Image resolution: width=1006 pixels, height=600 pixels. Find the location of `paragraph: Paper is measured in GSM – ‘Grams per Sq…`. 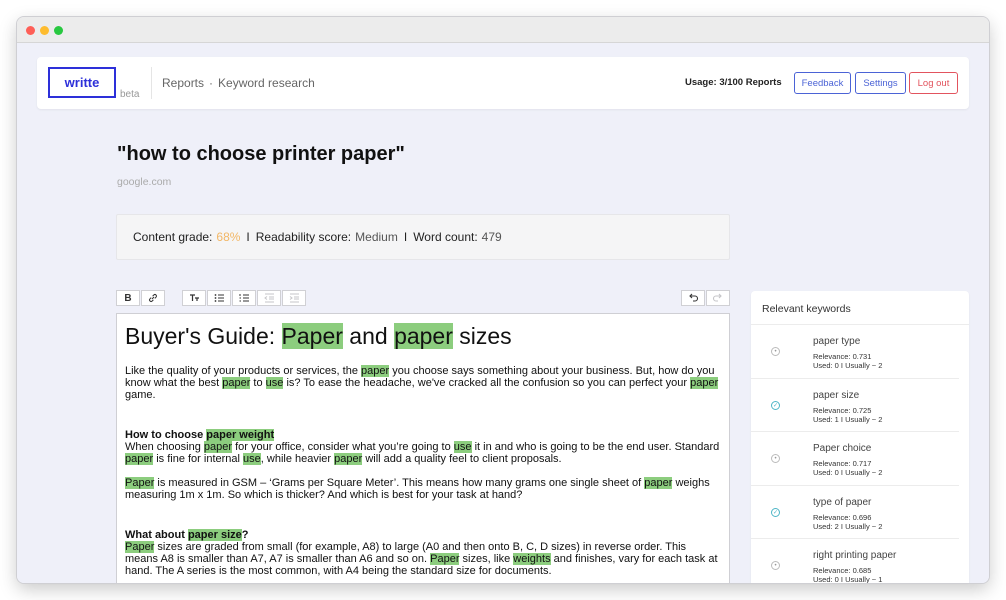

paragraph: Paper is measured in GSM – ‘Grams per Sq… is located at coordinates (423, 489).